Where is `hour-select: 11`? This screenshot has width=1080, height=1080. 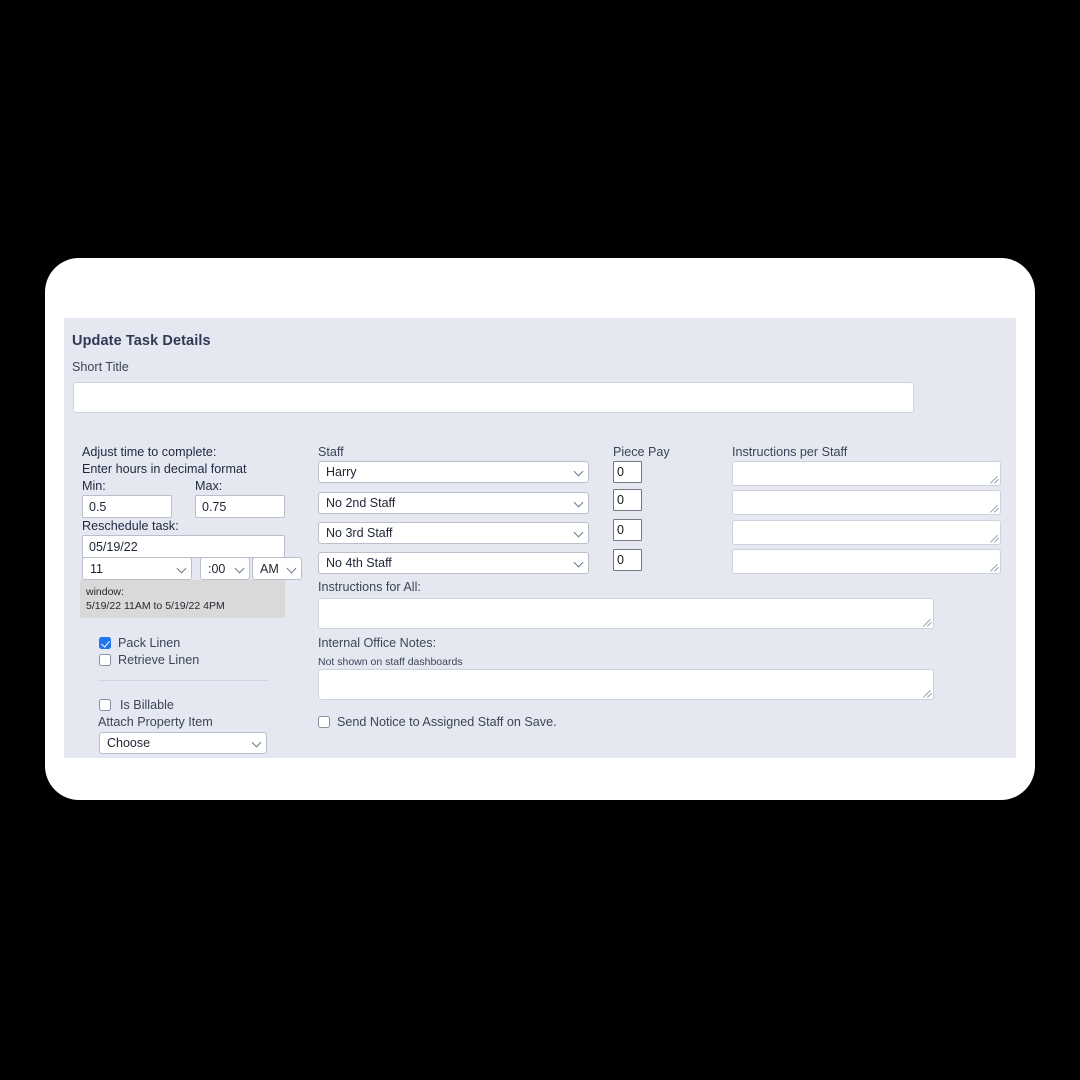
hour-select: 11 is located at coordinates (137, 568).